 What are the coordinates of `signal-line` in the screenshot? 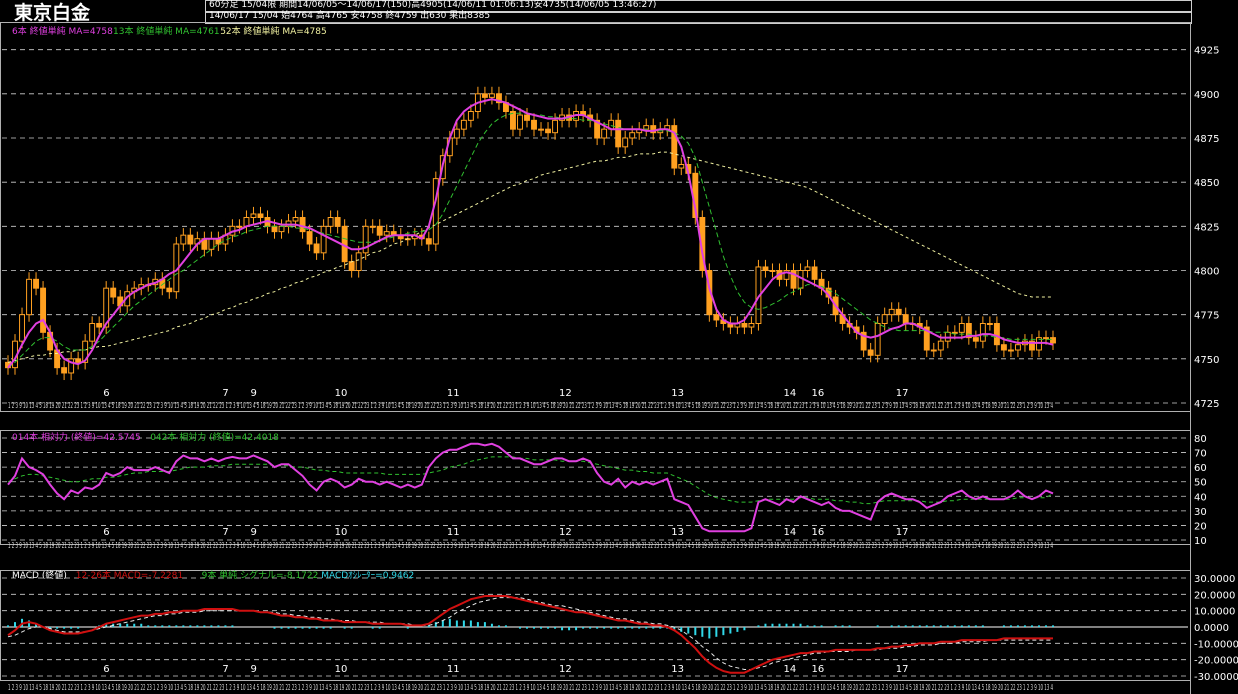 It's located at (530, 633).